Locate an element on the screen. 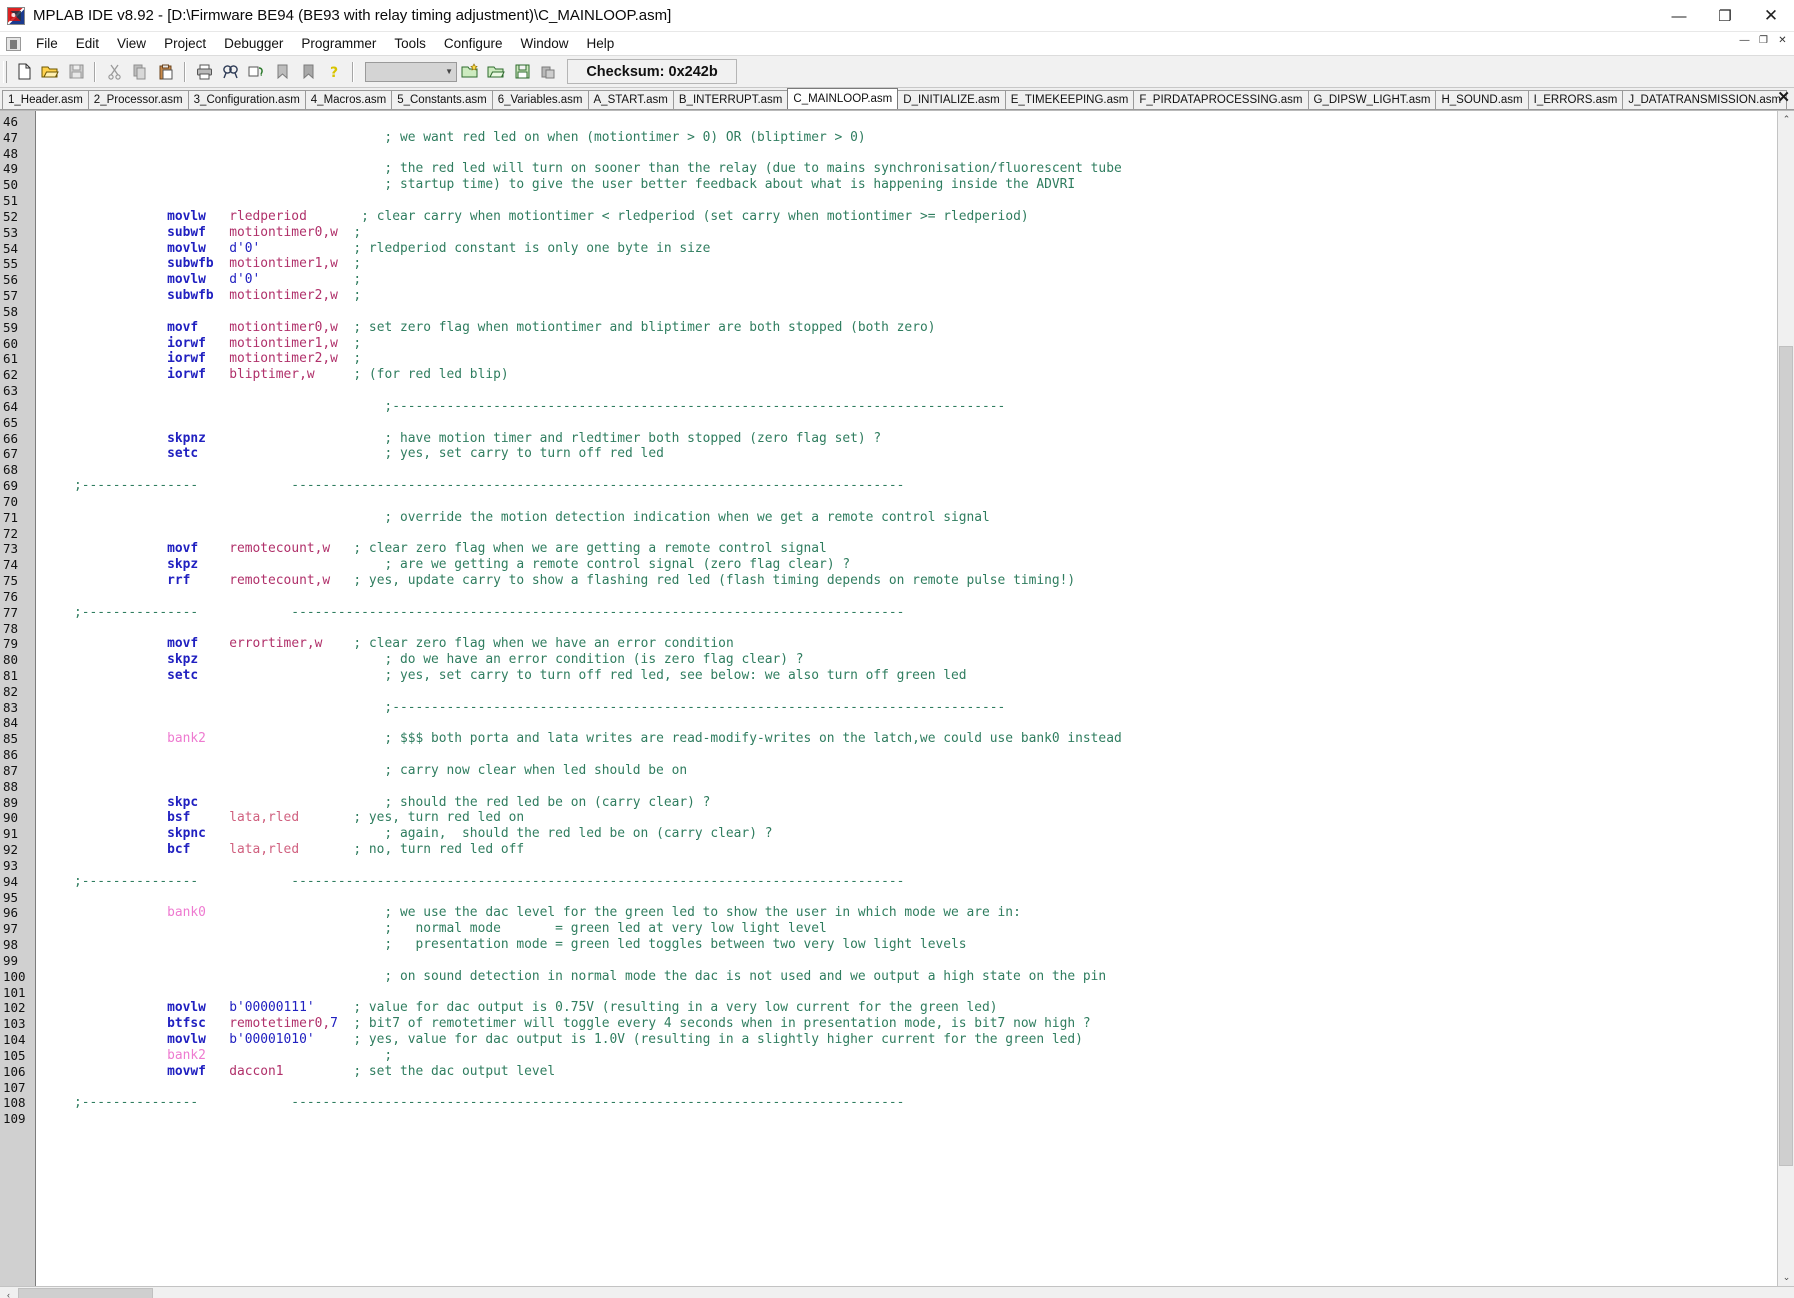 The width and height of the screenshot is (1794, 1298). project-new-icon is located at coordinates (470, 72).